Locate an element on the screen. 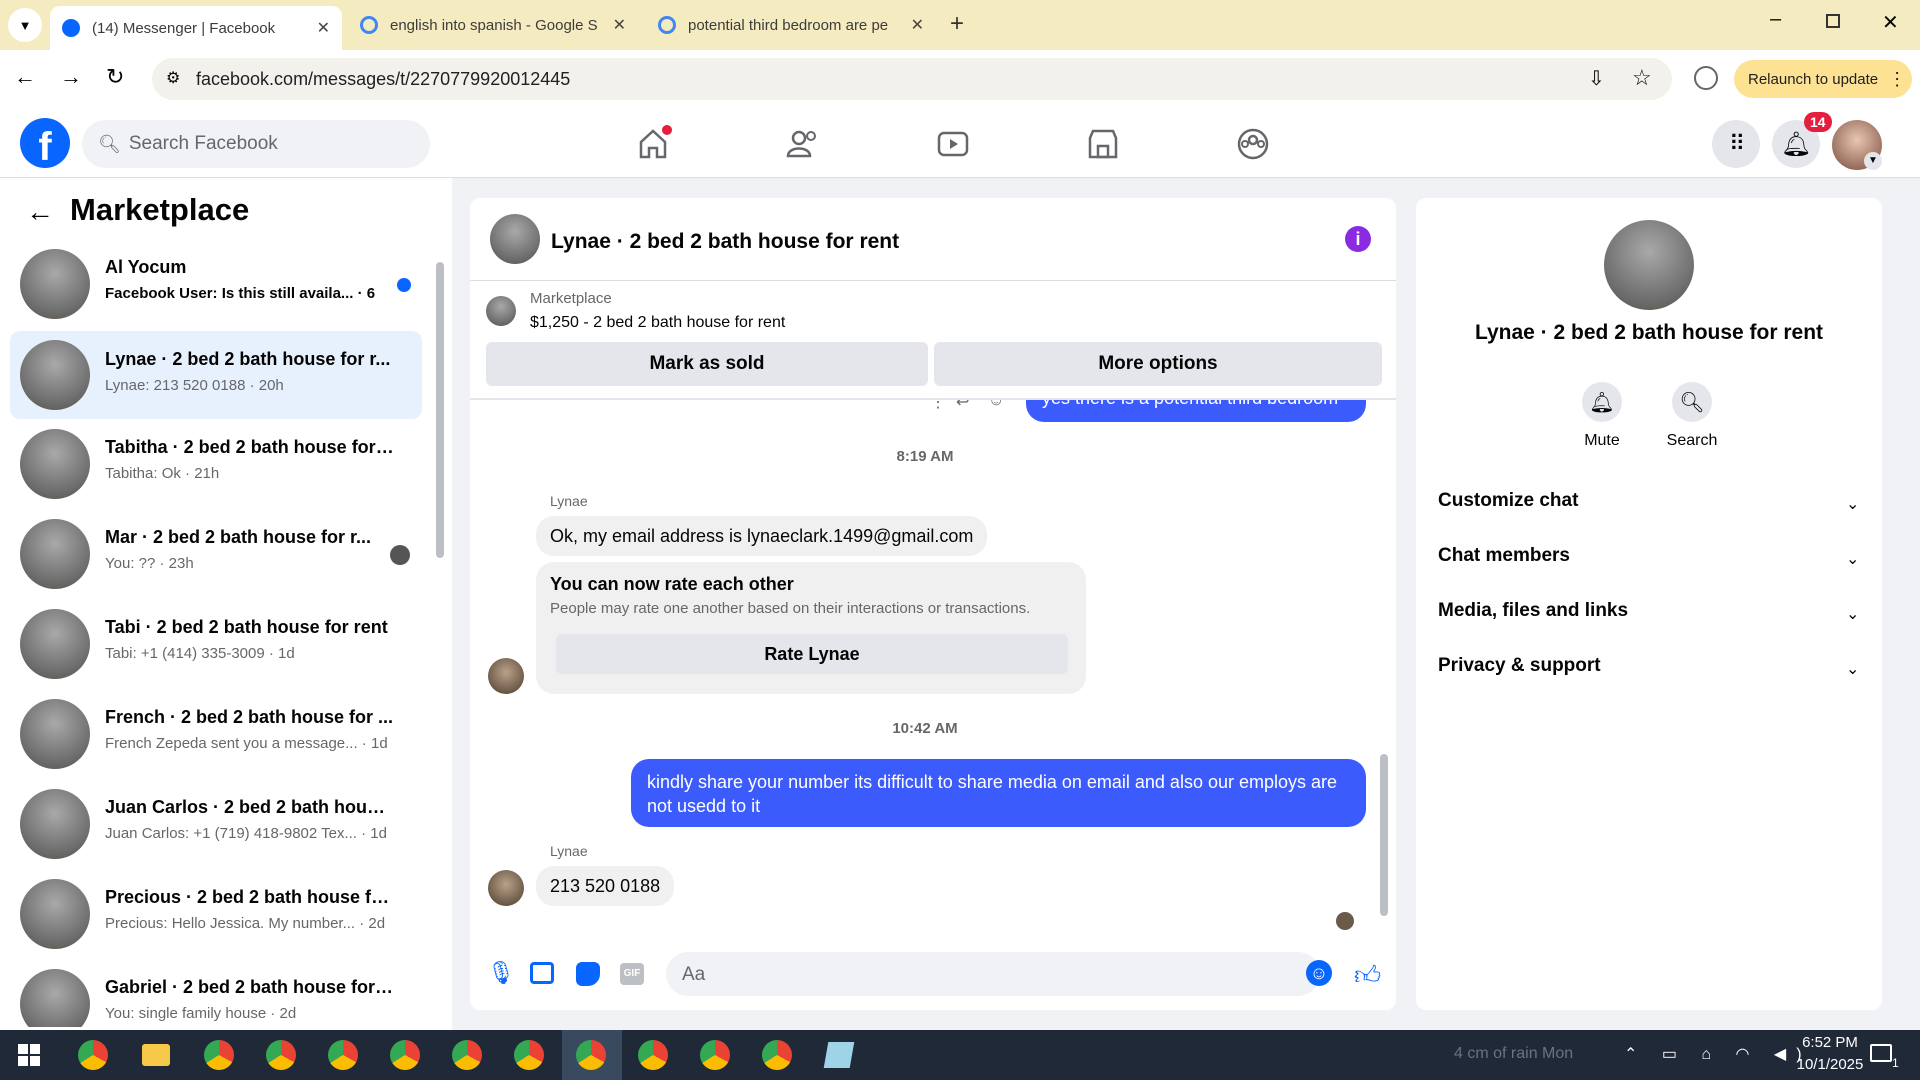  weather-widget: 4 cm of rain Mon is located at coordinates (1513, 1054).